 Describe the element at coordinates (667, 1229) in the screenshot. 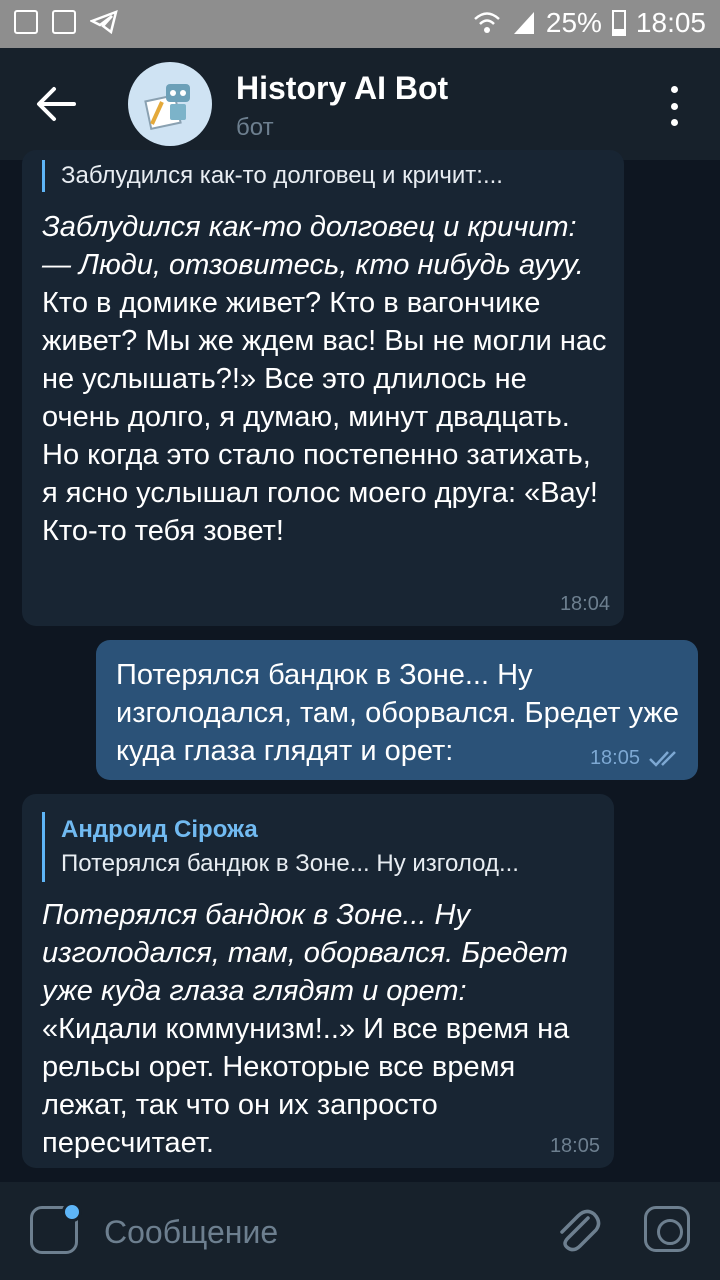

I see `camera-icon` at that location.